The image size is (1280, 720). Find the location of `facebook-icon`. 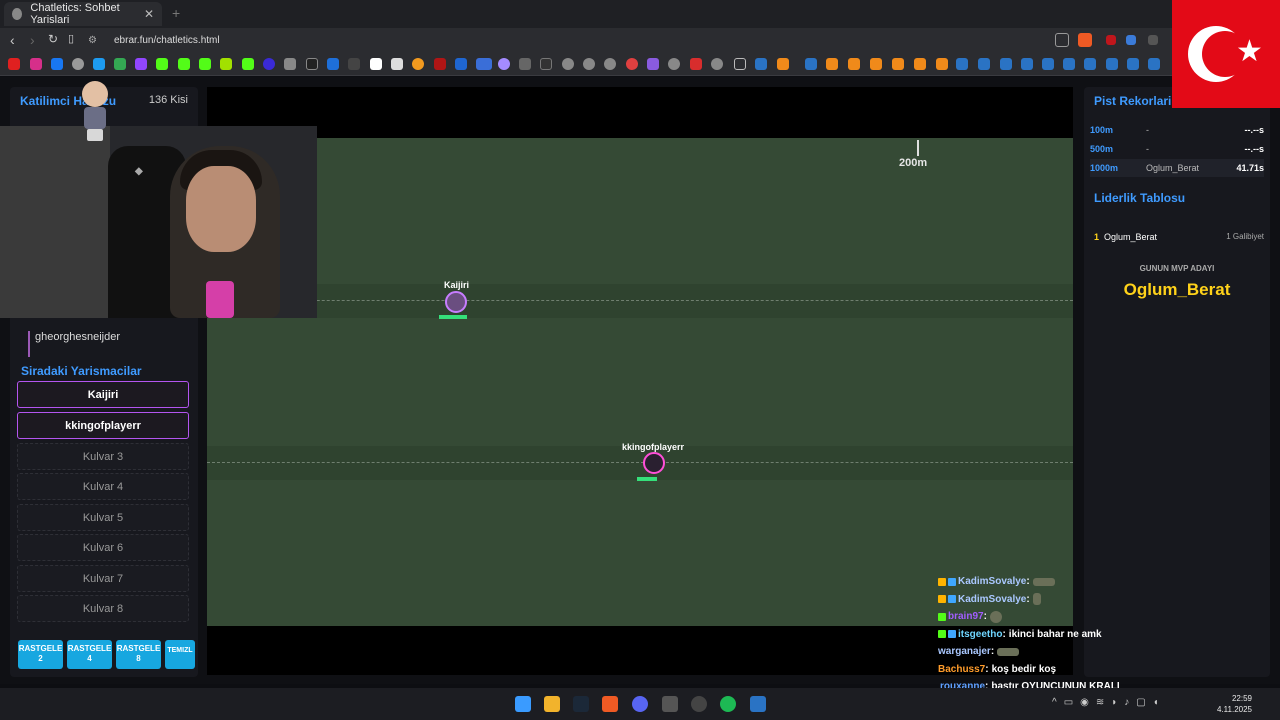

facebook-icon is located at coordinates (57, 64).